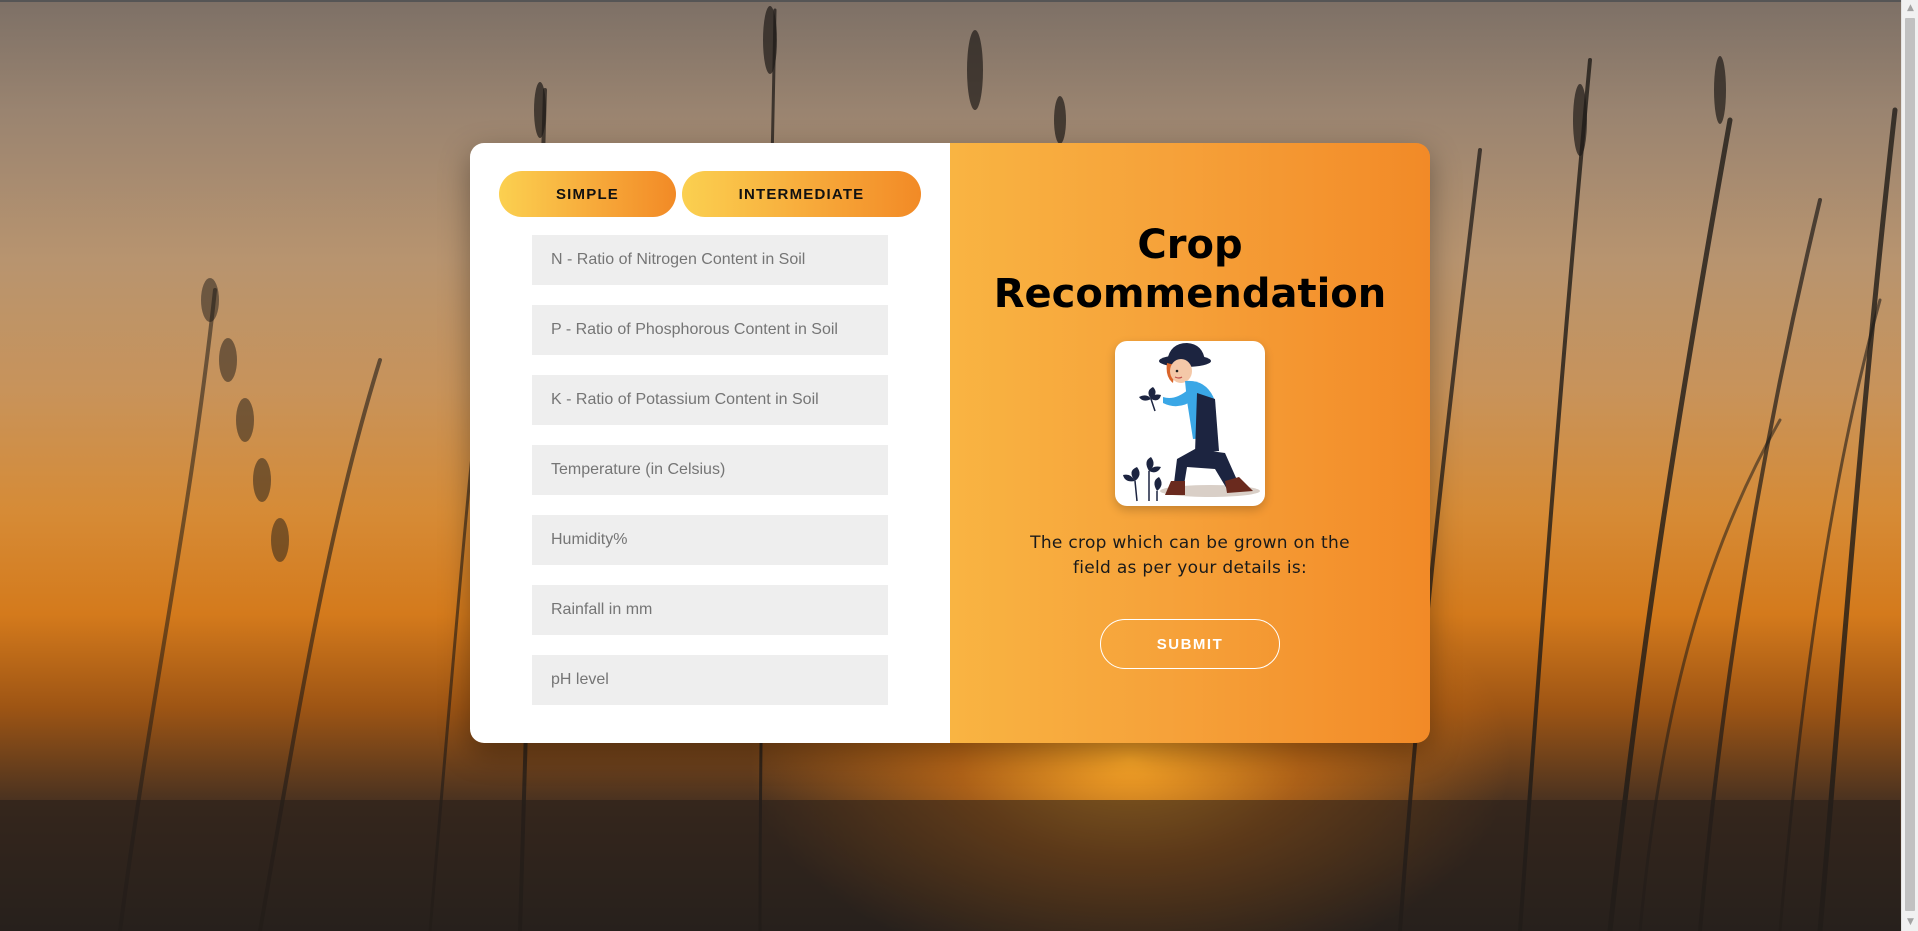 The image size is (1918, 931). I want to click on vertical-scrollbar: ▲ ▼, so click(1909, 465).